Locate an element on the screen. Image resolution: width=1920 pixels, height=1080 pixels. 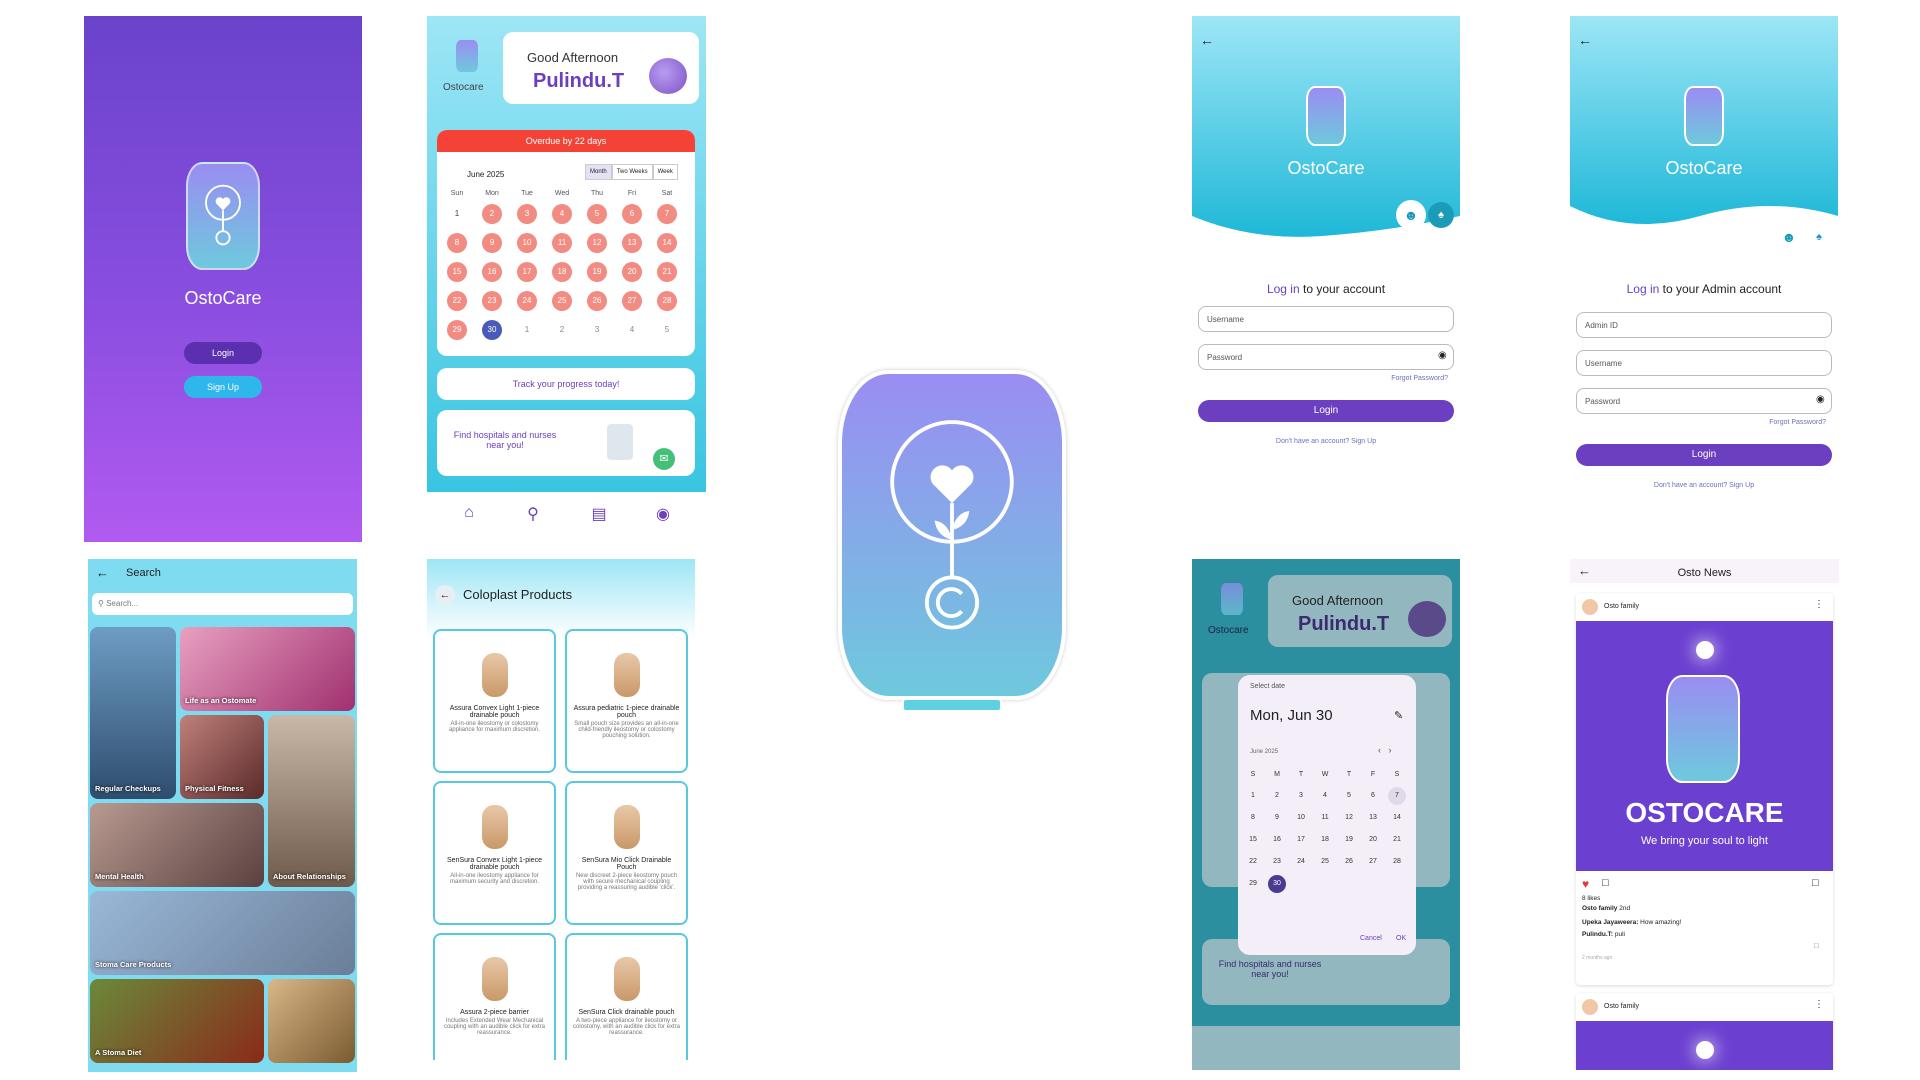
calendar-day: 13 is located at coordinates (632, 243).